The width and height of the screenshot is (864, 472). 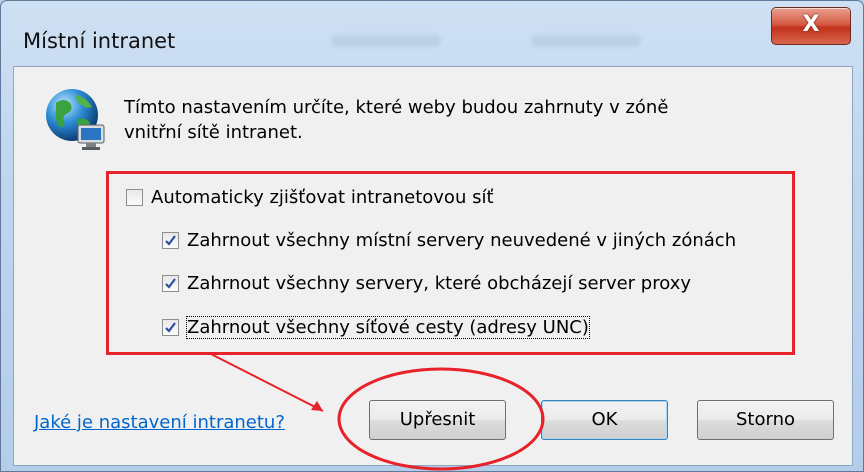 What do you see at coordinates (604, 420) in the screenshot?
I see `ok-button: OK` at bounding box center [604, 420].